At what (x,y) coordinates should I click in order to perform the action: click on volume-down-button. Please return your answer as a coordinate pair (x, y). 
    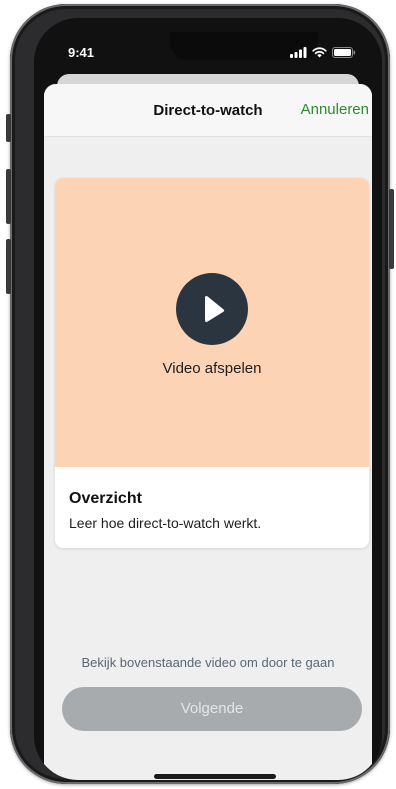
    Looking at the image, I should click on (8, 266).